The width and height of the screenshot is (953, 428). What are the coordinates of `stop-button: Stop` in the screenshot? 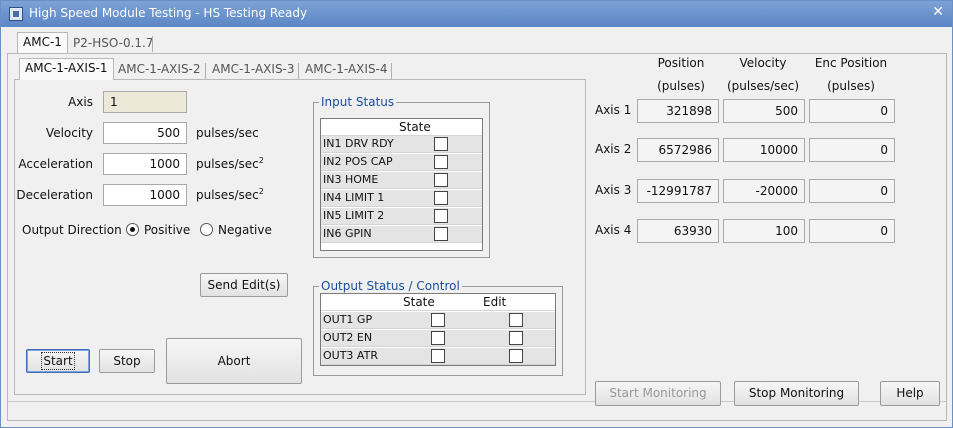 It's located at (127, 361).